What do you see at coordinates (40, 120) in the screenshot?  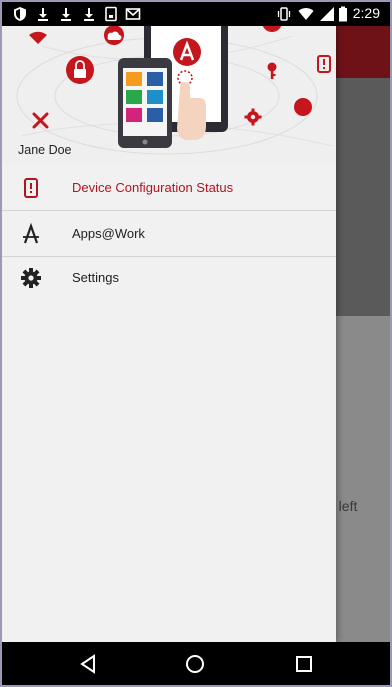 I see `tools-icon` at bounding box center [40, 120].